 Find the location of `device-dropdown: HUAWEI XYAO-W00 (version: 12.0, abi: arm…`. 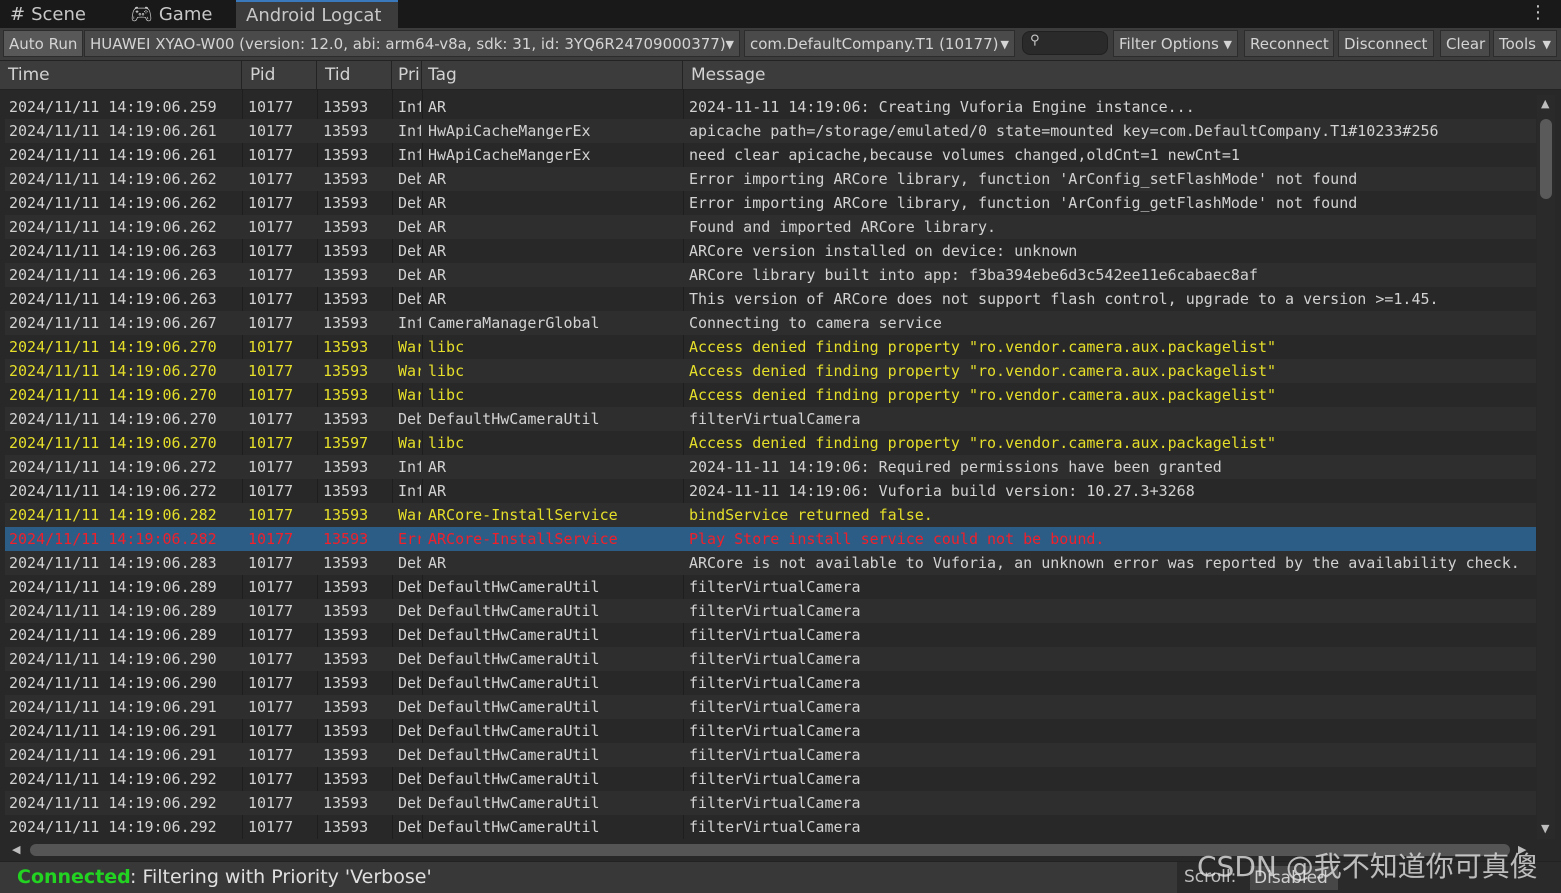

device-dropdown: HUAWEI XYAO-W00 (version: 12.0, abi: arm… is located at coordinates (412, 43).